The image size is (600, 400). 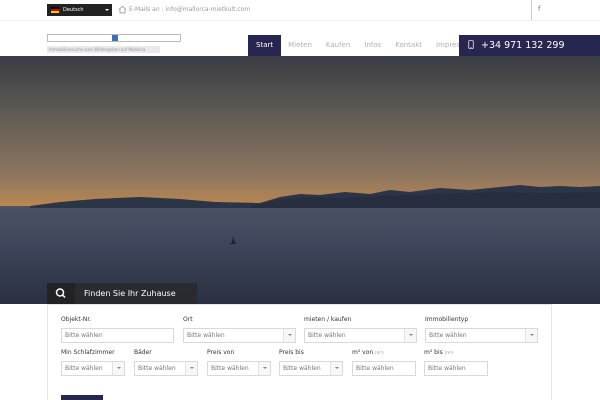 I want to click on objekt-nr-label: Objekt-Nr., so click(x=76, y=319).